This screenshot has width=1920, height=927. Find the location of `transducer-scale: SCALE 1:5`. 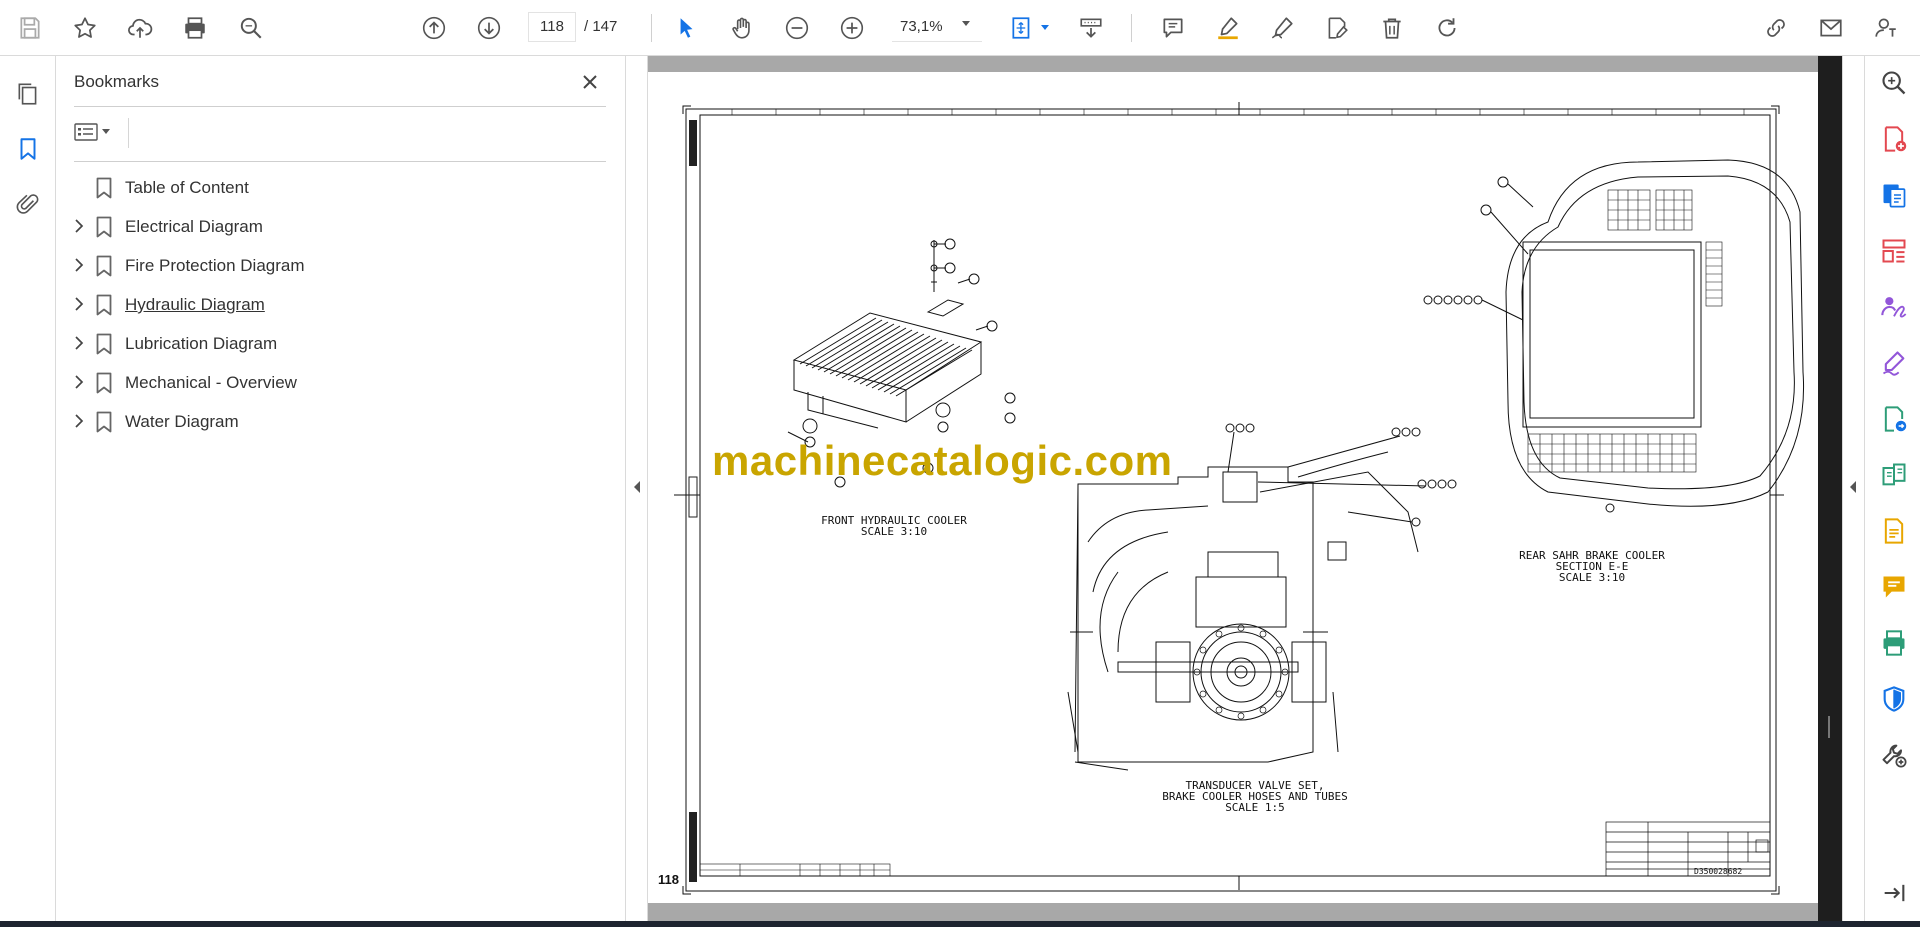

transducer-scale: SCALE 1:5 is located at coordinates (1255, 807).